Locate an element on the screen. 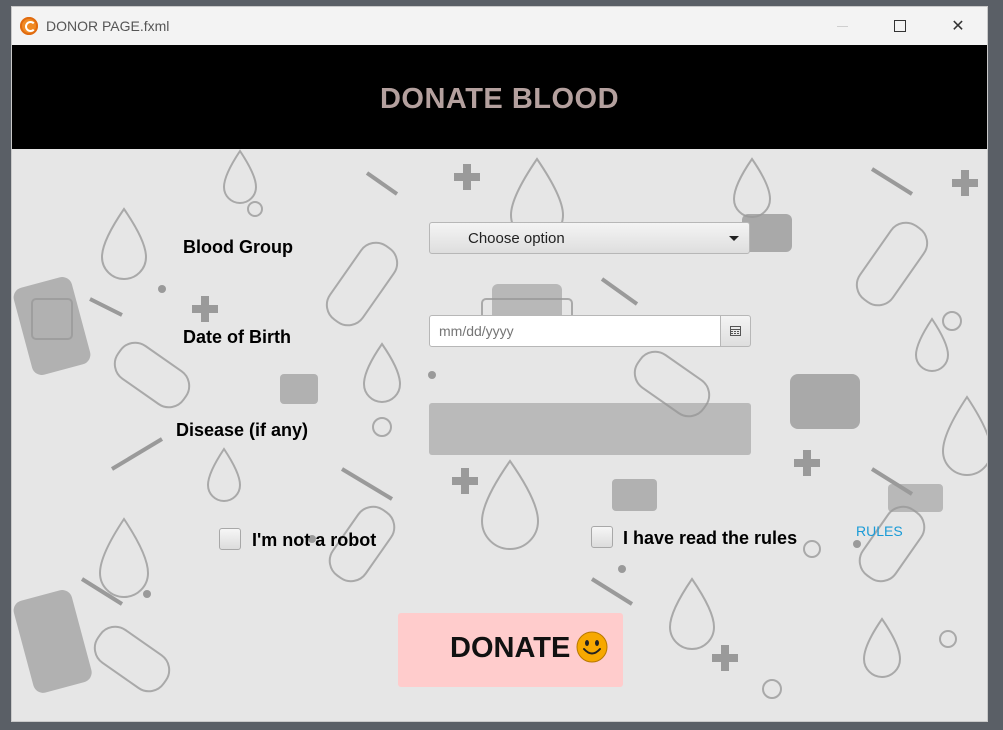 The height and width of the screenshot is (730, 1003). title-bar: DONOR PAGE.fxml ✕ is located at coordinates (499, 26).